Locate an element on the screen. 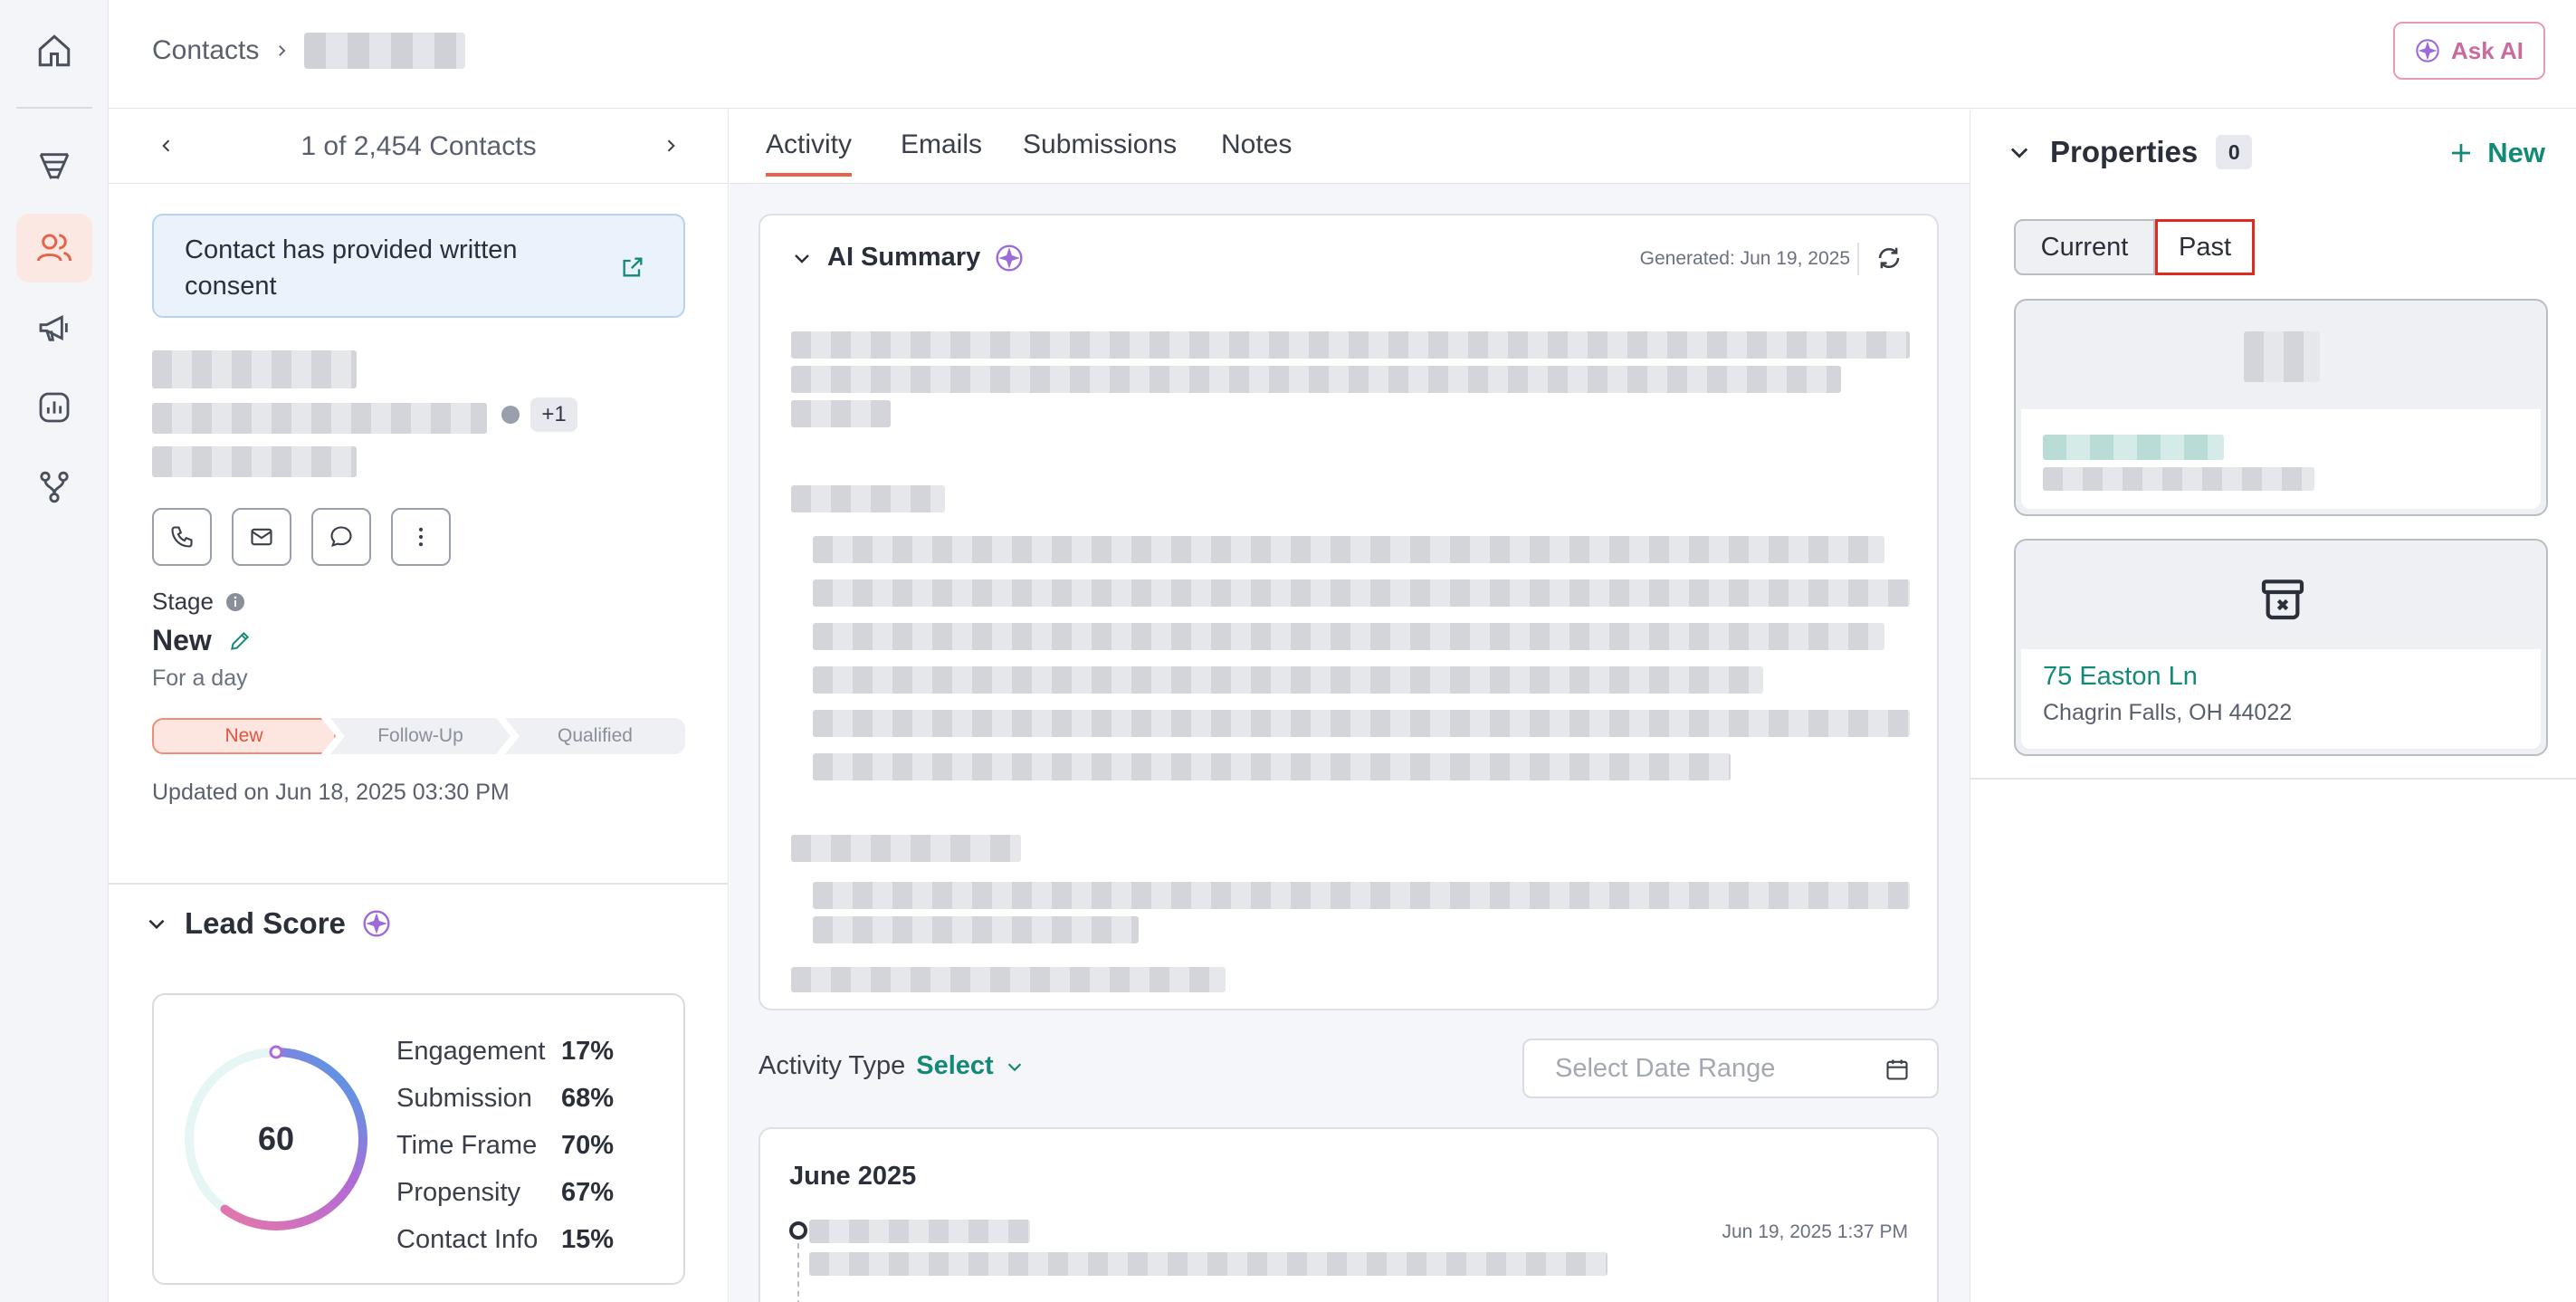 The image size is (2576, 1302). score-factor-row: Time Frame 70% is located at coordinates (505, 1145).